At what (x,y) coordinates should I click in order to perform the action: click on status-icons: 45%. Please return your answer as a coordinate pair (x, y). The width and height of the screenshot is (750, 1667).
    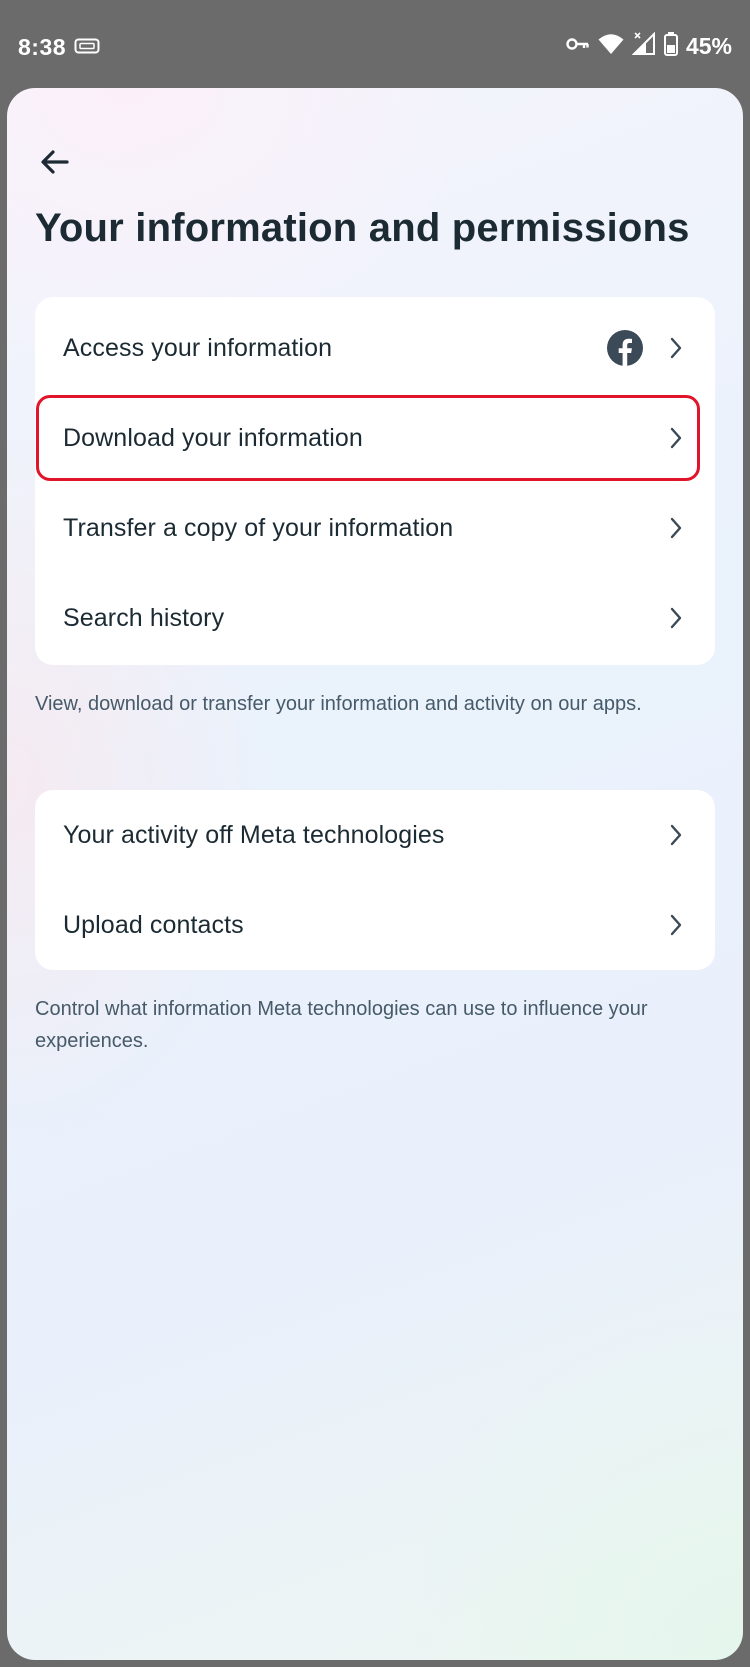
    Looking at the image, I should click on (649, 46).